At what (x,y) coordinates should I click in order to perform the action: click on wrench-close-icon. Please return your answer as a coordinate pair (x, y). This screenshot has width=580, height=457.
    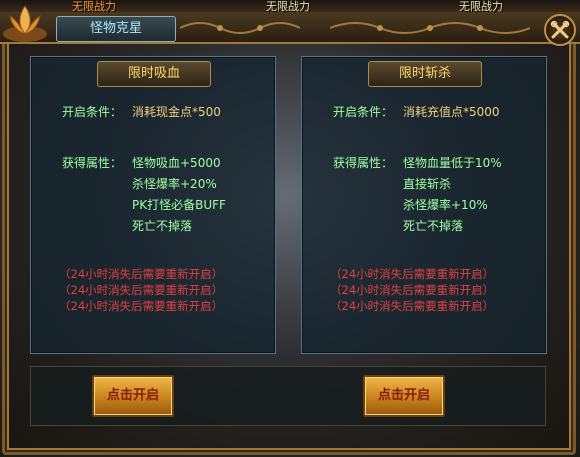
    Looking at the image, I should click on (560, 29).